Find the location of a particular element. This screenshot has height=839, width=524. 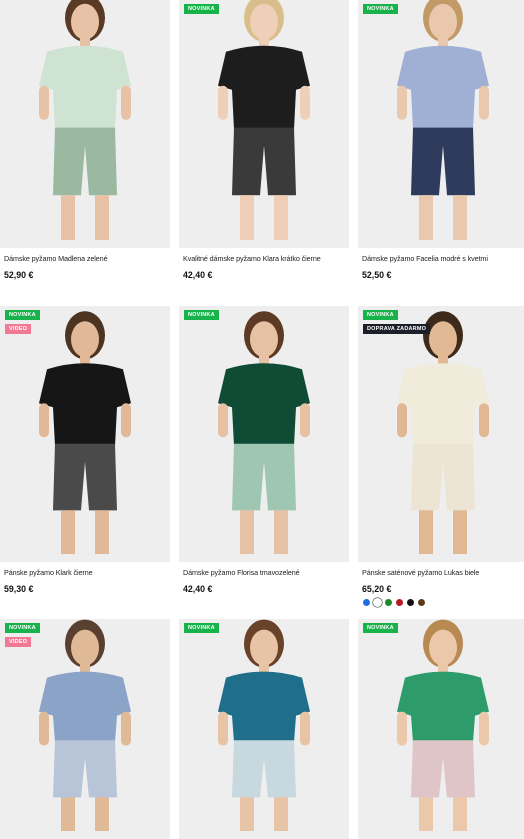

product-price: 52,90 € is located at coordinates (19, 275).